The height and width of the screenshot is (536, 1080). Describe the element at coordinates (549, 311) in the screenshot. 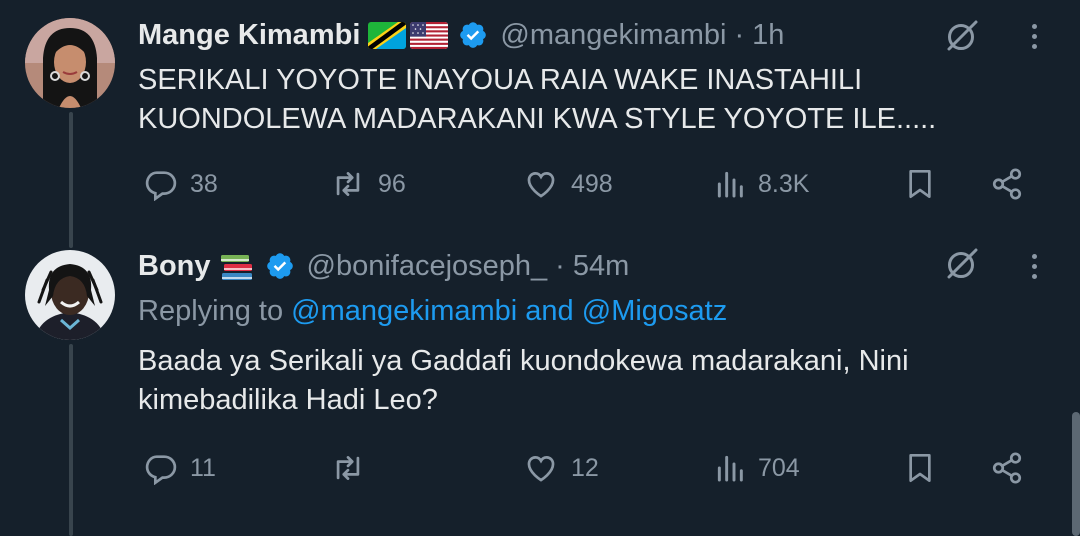

I see `replying-and-label: and` at that location.